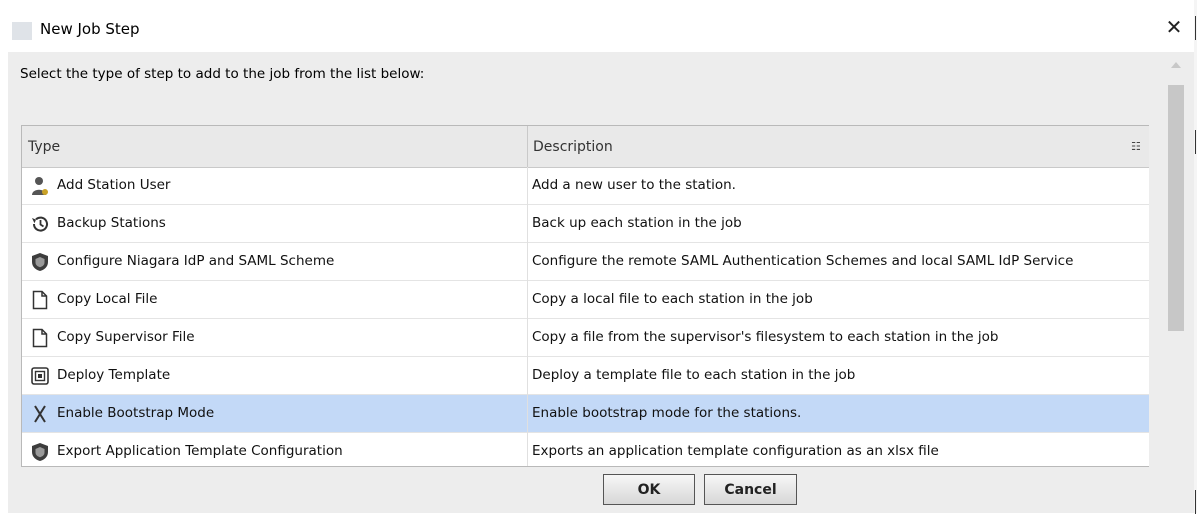 This screenshot has width=1197, height=514. I want to click on row-type: Add Station User, so click(114, 185).